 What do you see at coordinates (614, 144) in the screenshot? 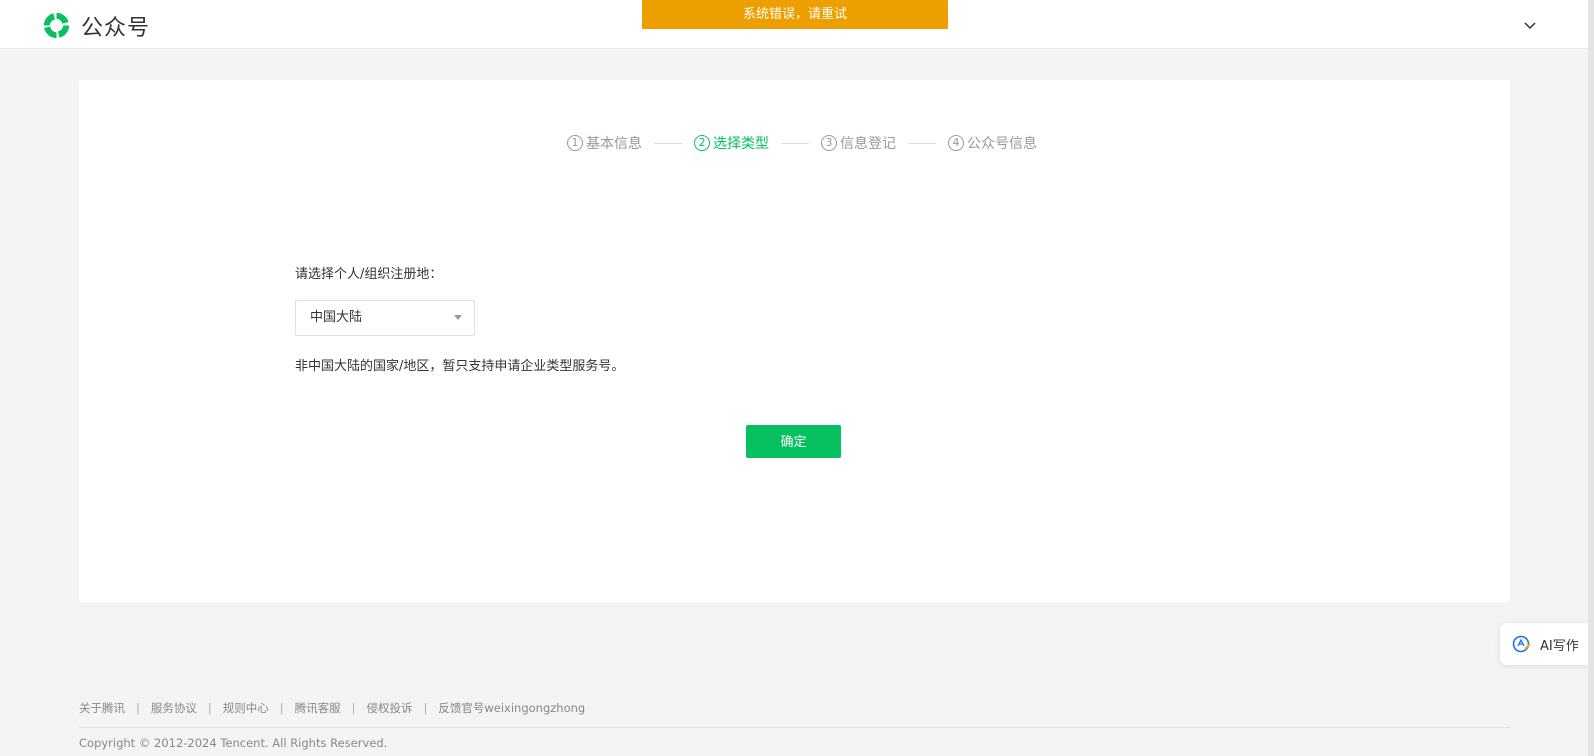
I see `step-label: 基本信息` at bounding box center [614, 144].